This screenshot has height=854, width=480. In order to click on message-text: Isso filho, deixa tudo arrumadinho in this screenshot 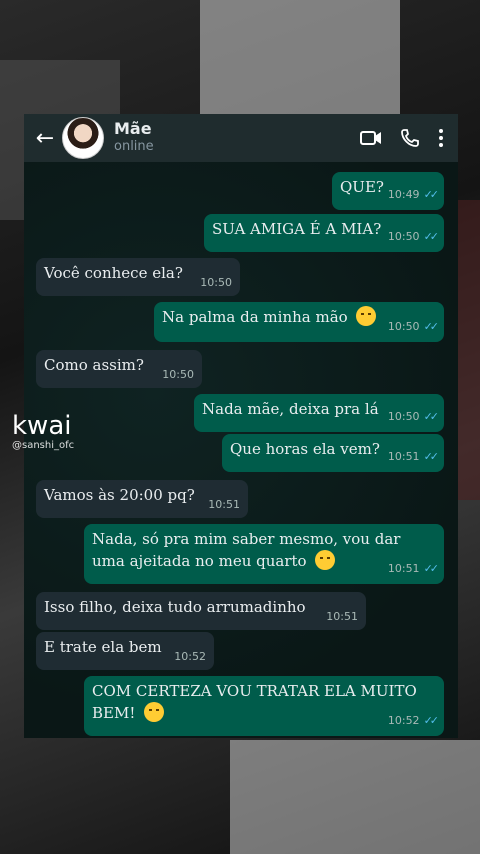, I will do `click(175, 607)`.